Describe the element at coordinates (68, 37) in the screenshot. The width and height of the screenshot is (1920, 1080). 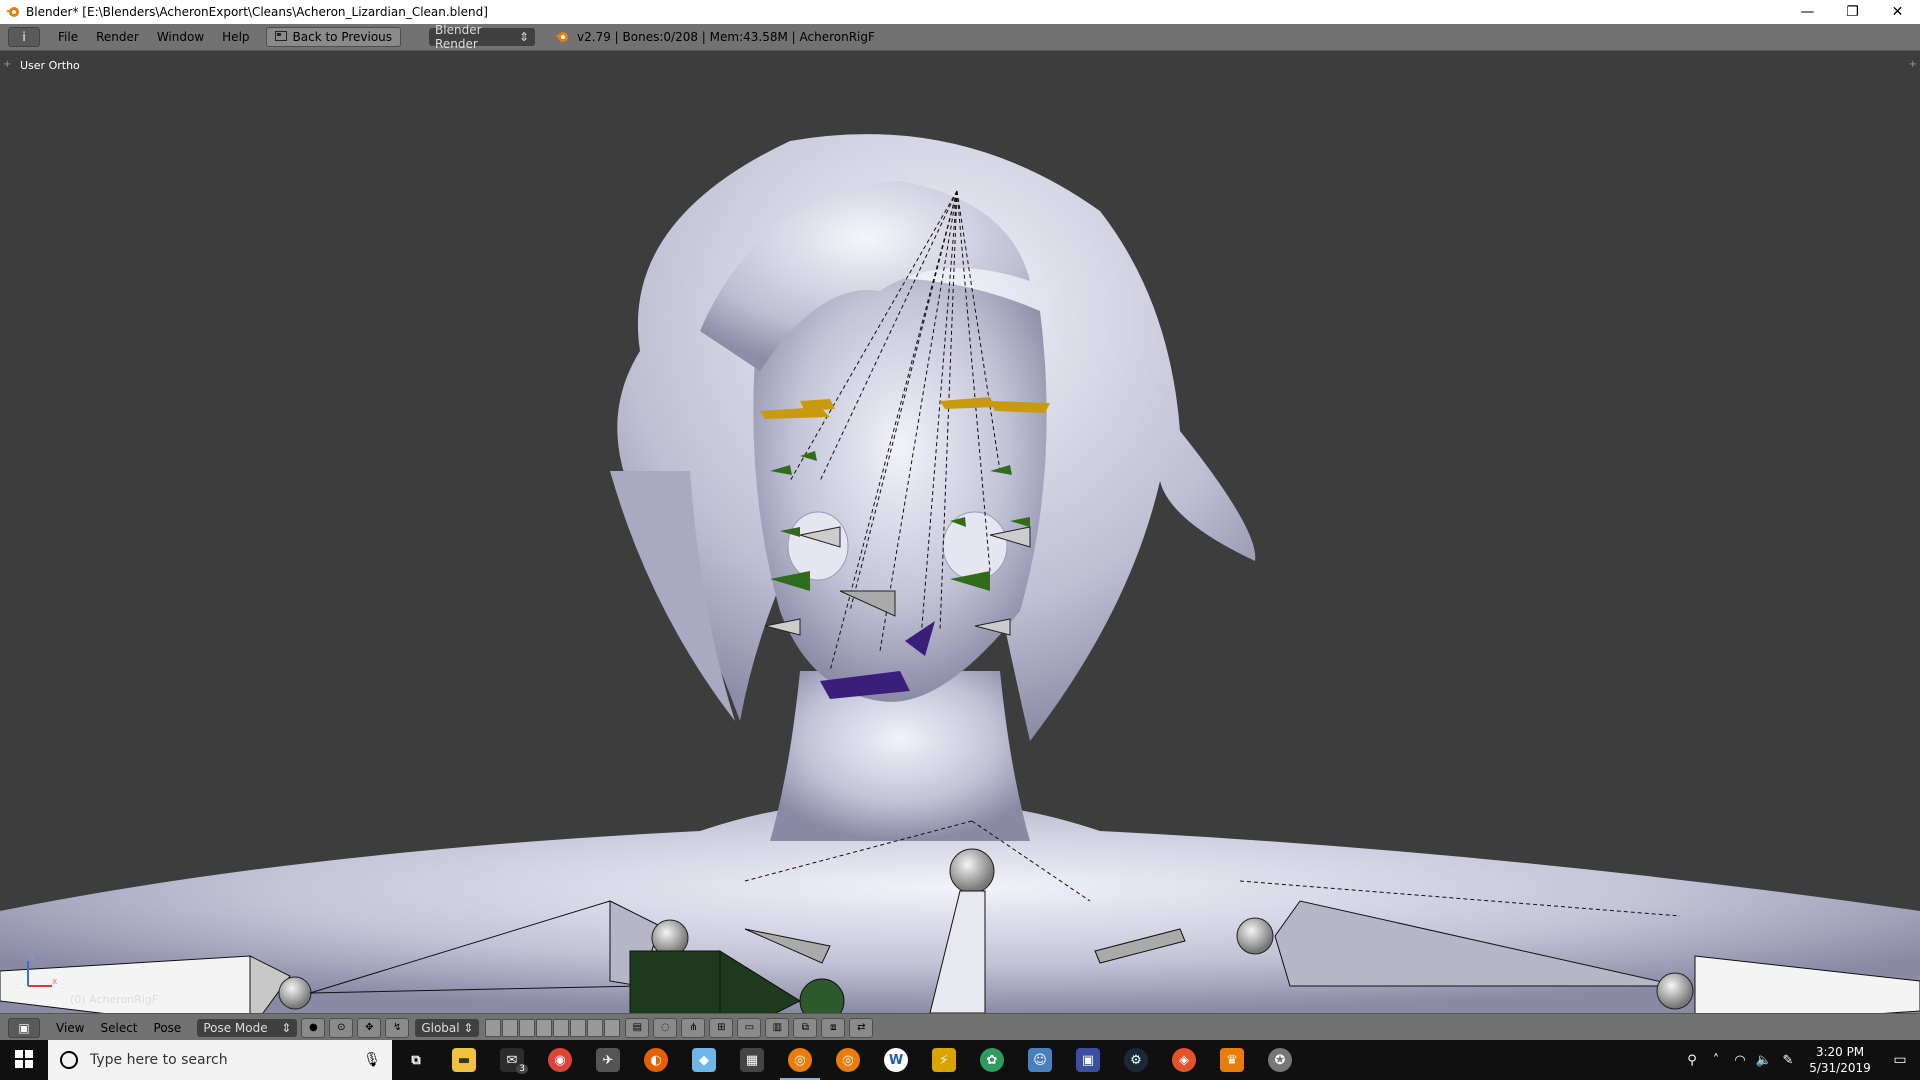
I see `menu-file: File` at that location.